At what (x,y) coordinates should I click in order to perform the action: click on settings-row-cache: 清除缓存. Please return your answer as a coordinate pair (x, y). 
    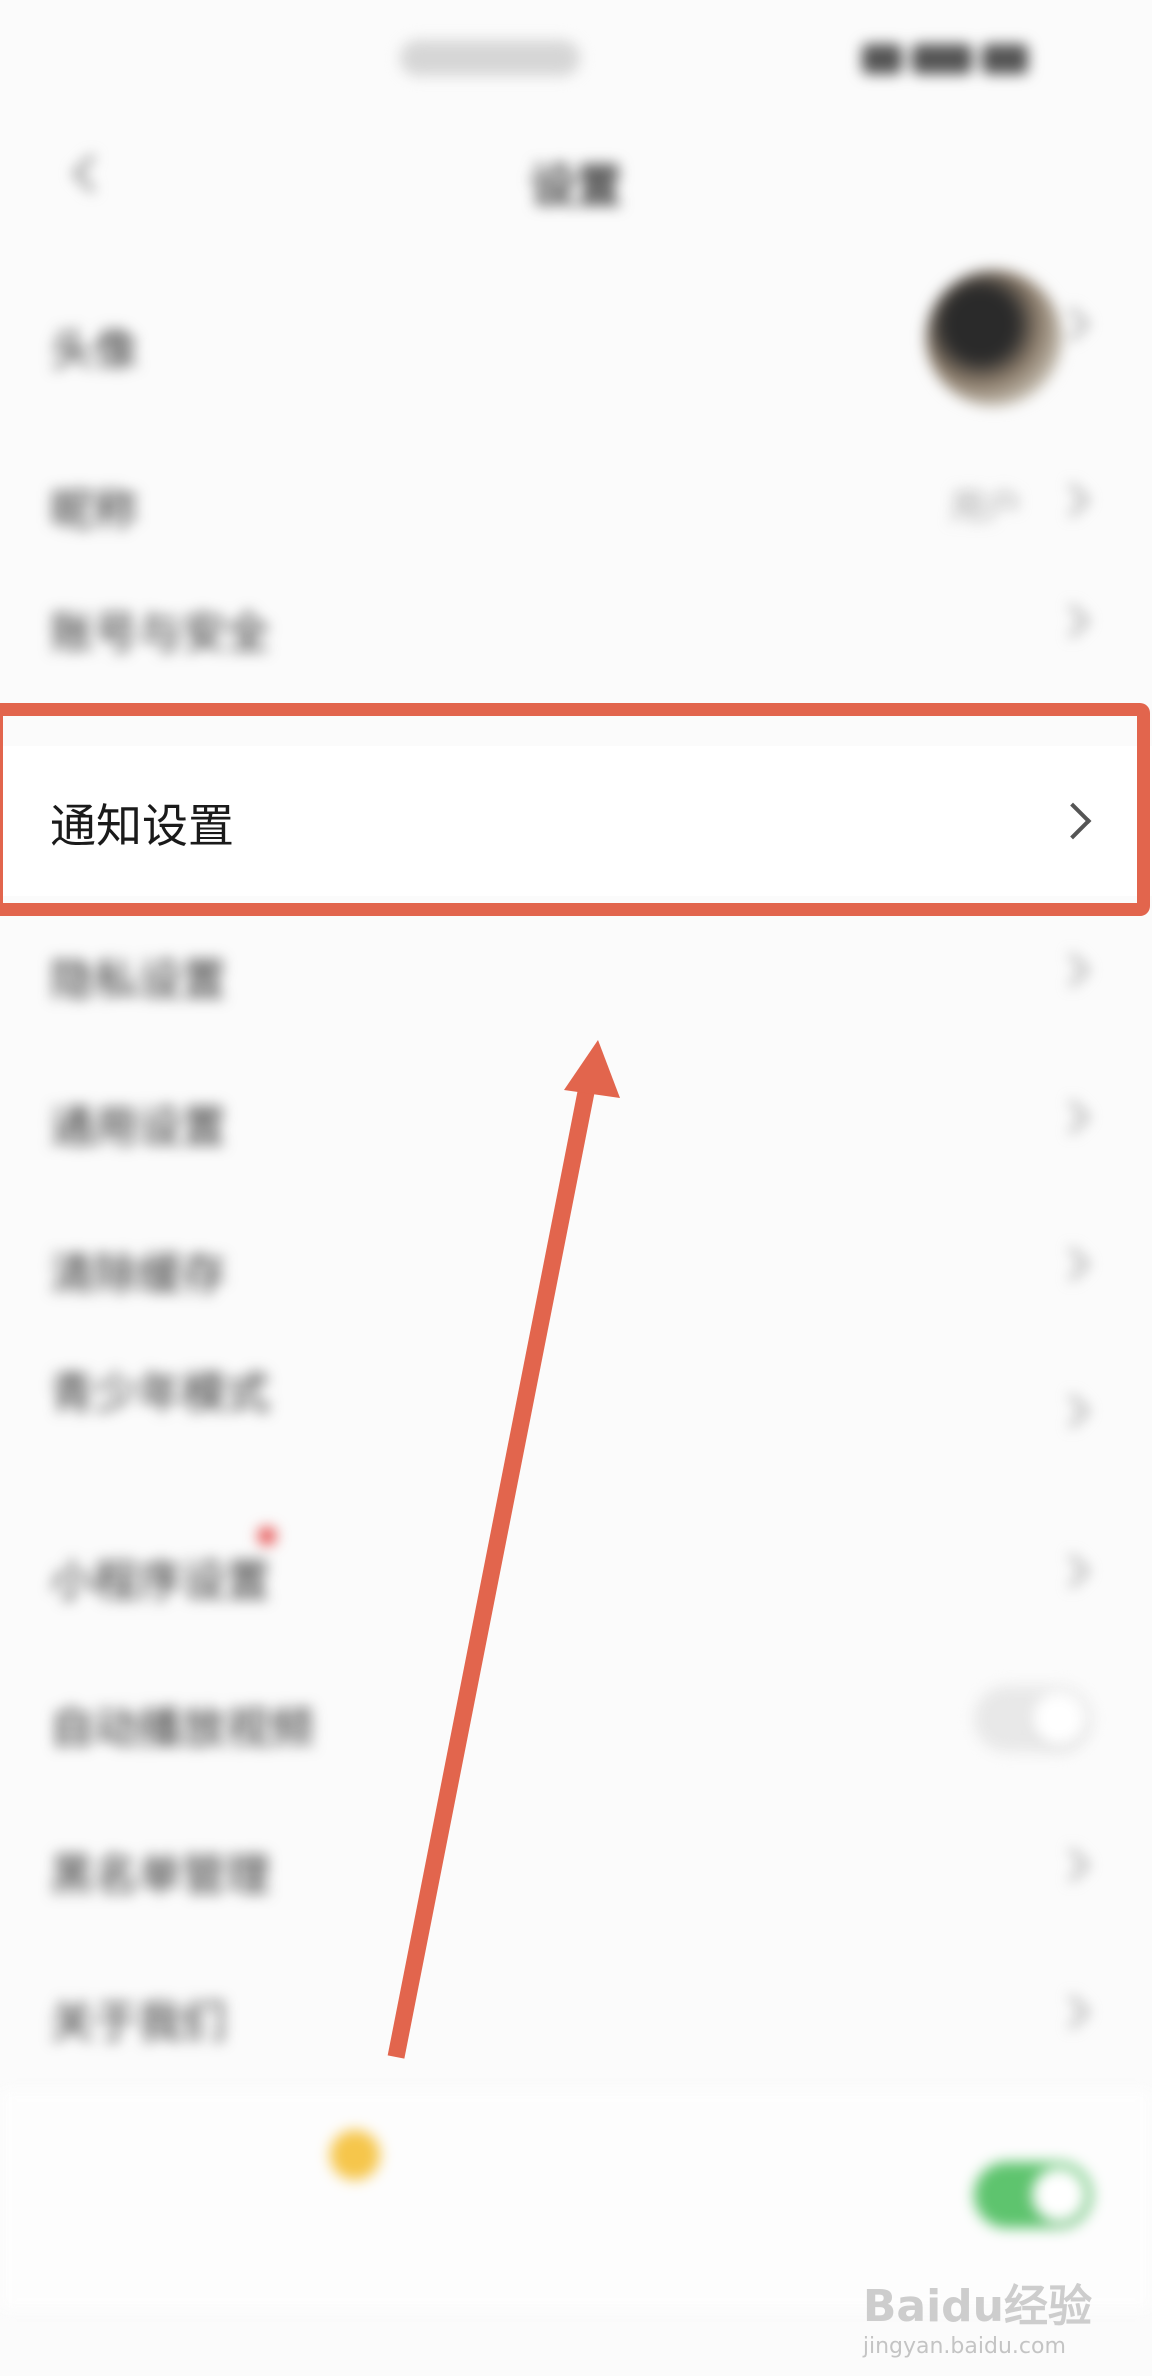
    Looking at the image, I should click on (576, 1263).